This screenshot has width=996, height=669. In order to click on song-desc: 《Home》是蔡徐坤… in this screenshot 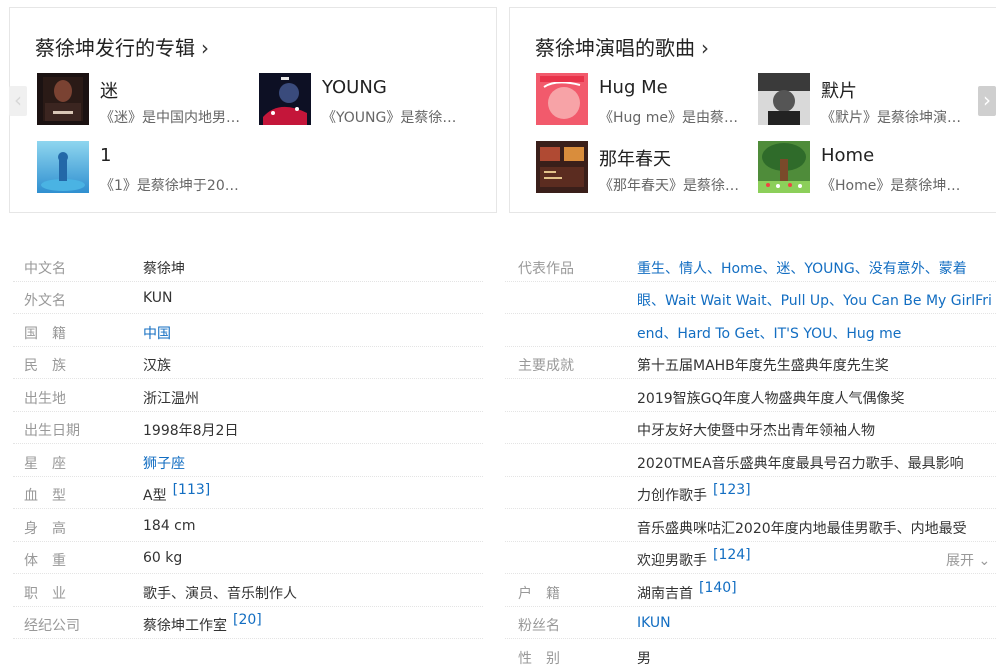, I will do `click(891, 186)`.